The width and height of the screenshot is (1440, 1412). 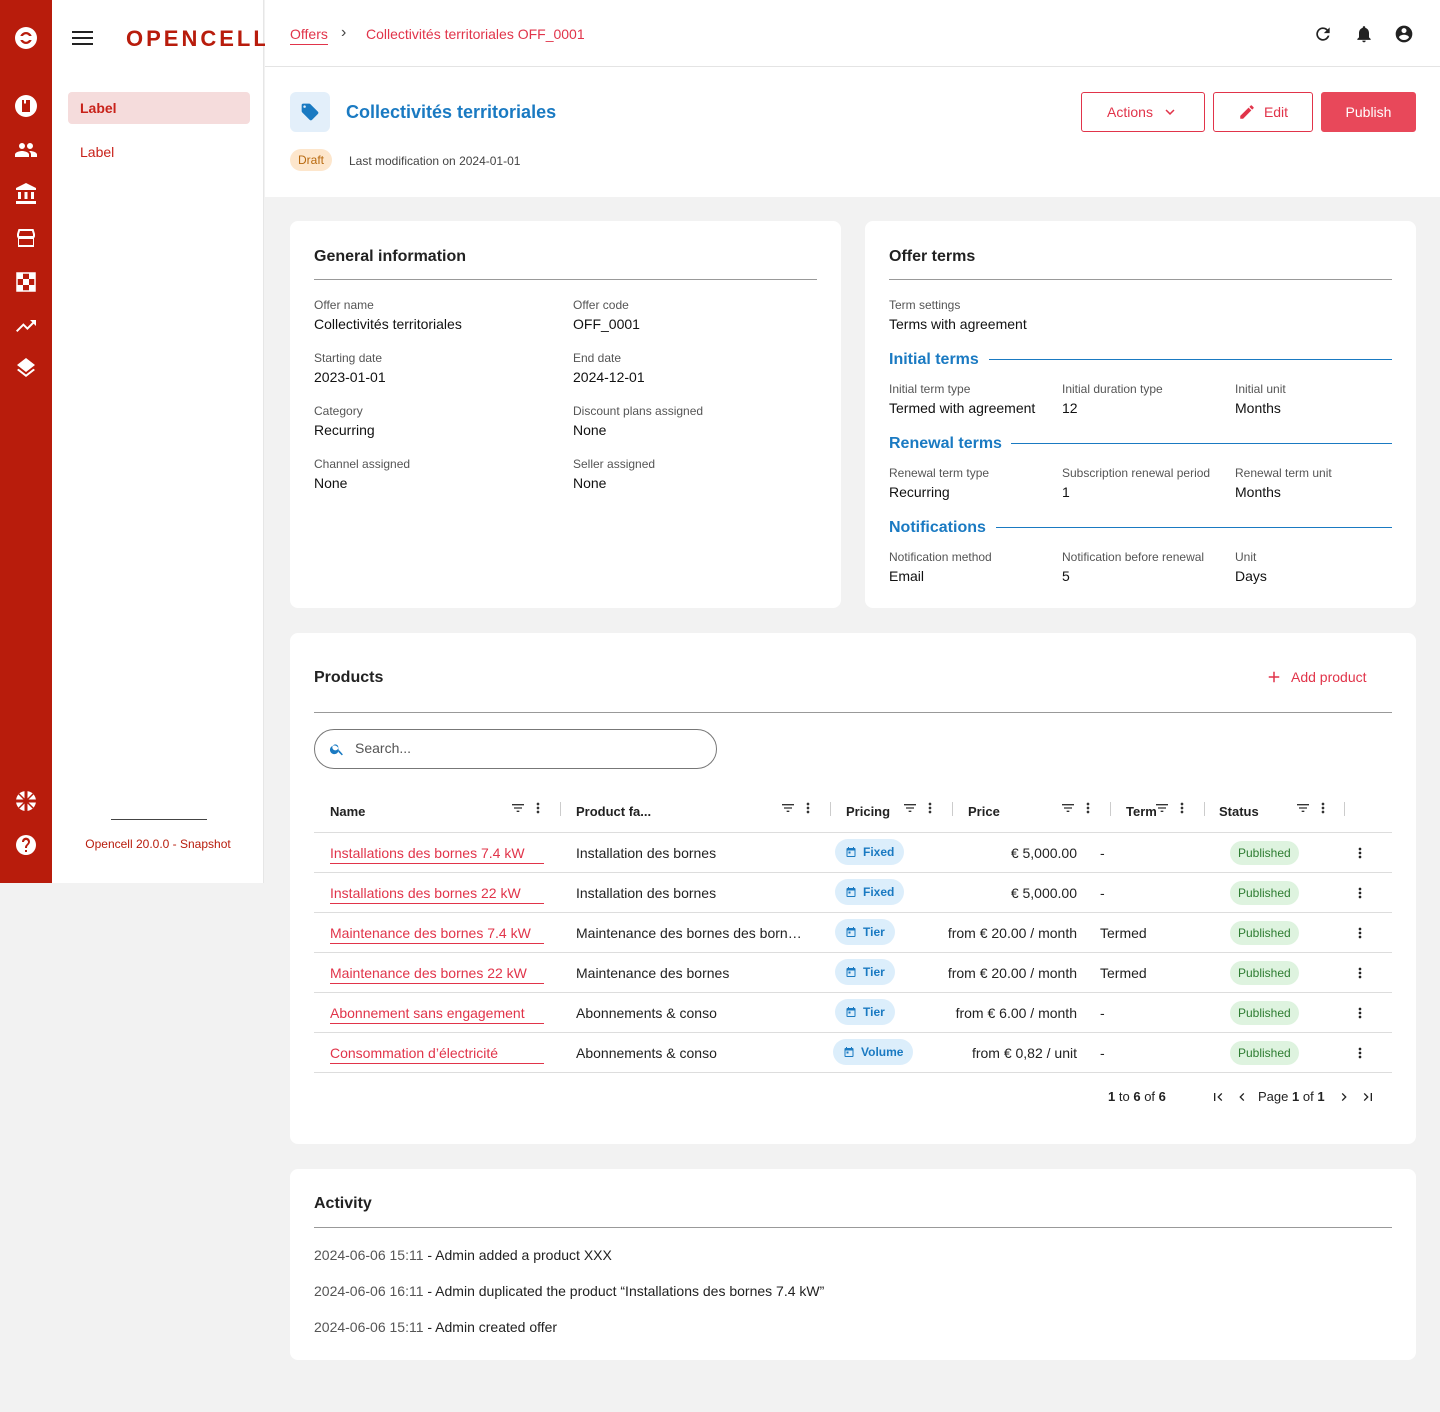 I want to click on finance-icon, so click(x=26, y=194).